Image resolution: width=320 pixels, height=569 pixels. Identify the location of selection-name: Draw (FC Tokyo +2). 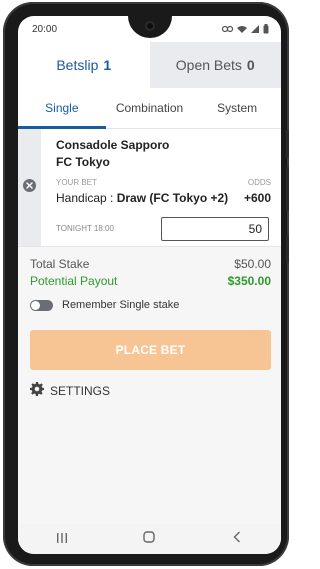
(172, 198).